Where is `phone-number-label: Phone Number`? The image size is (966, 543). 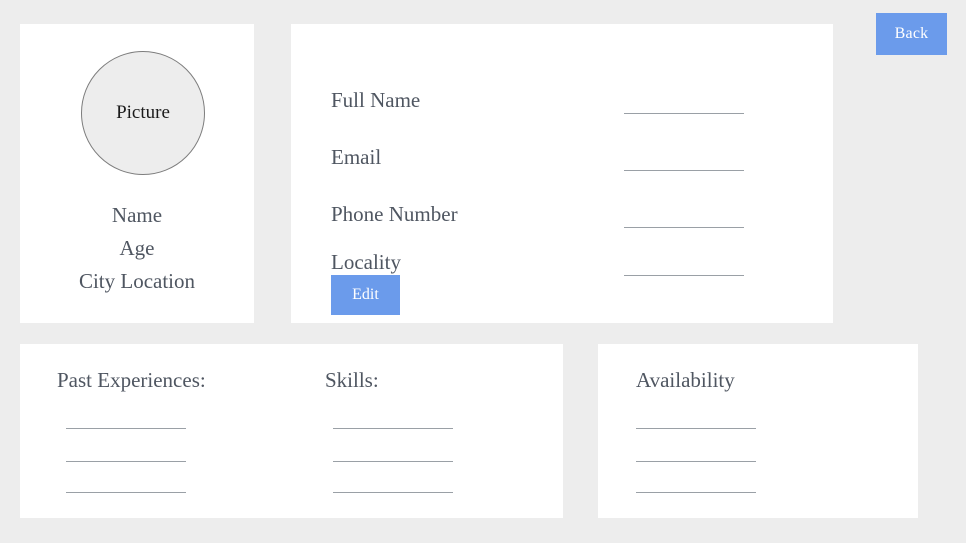
phone-number-label: Phone Number is located at coordinates (394, 214).